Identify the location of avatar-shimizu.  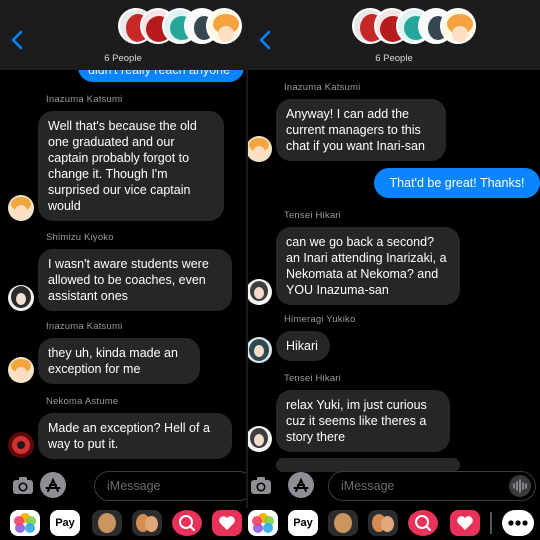
(21, 298).